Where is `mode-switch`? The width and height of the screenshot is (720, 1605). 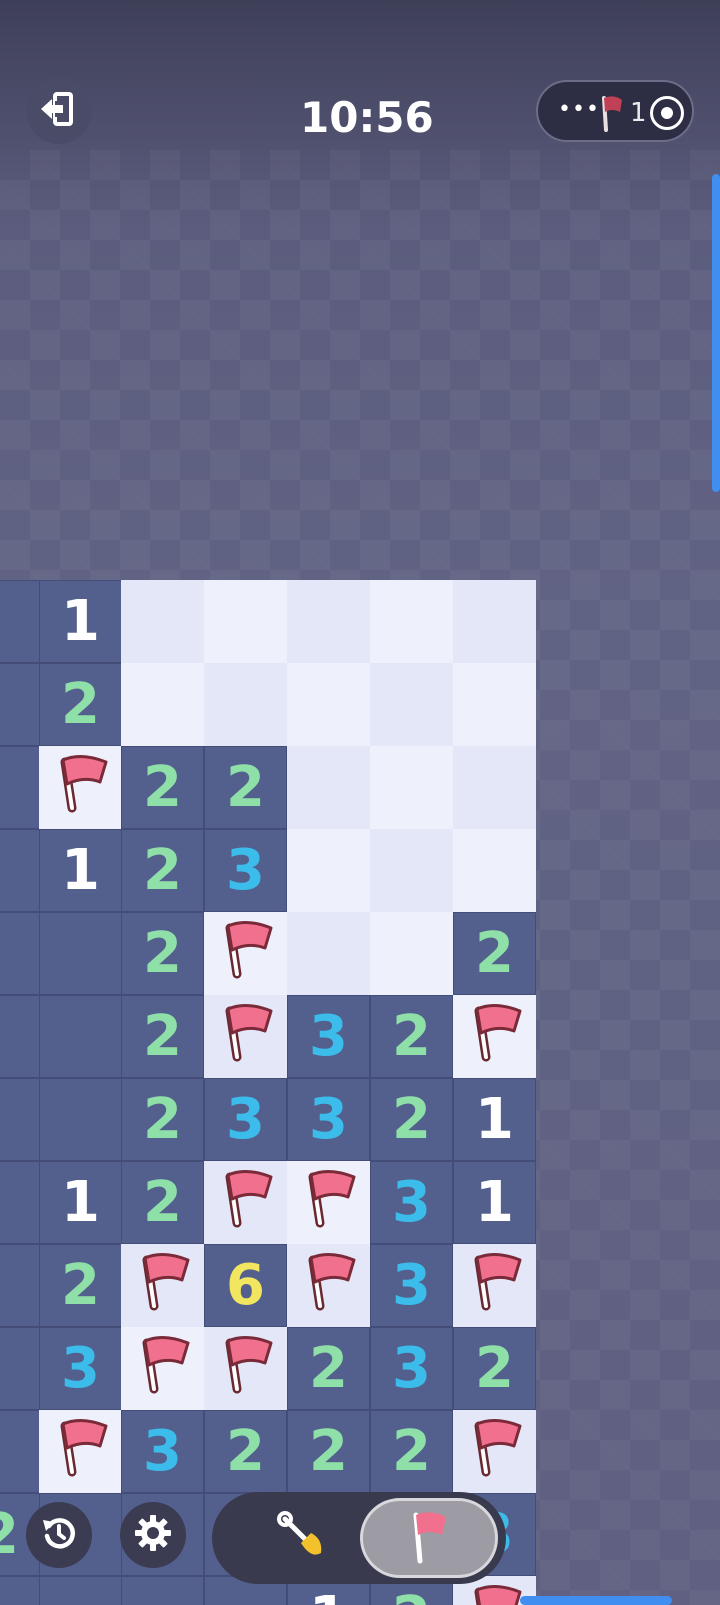
mode-switch is located at coordinates (359, 1538).